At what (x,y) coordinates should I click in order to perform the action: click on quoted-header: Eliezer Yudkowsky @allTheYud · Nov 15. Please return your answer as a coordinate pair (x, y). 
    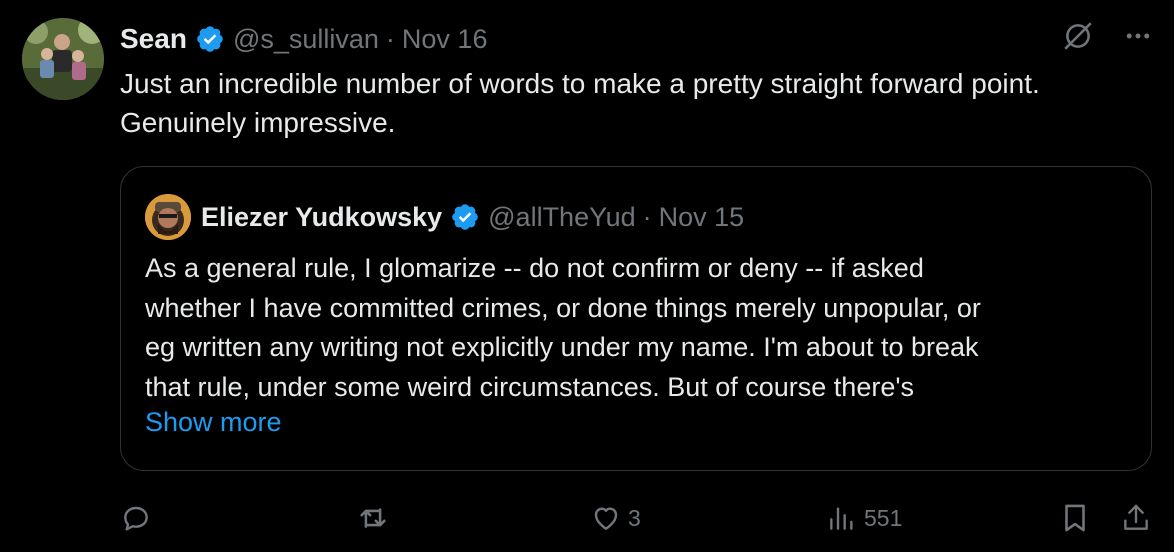
    Looking at the image, I should click on (445, 217).